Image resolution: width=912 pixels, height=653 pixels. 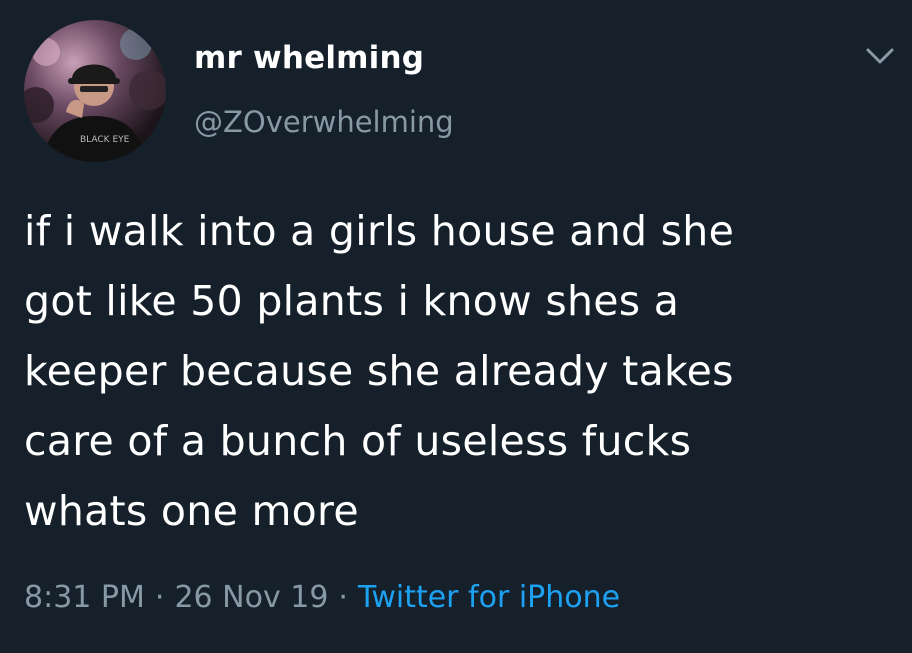 I want to click on chevron-down-icon, so click(x=880, y=57).